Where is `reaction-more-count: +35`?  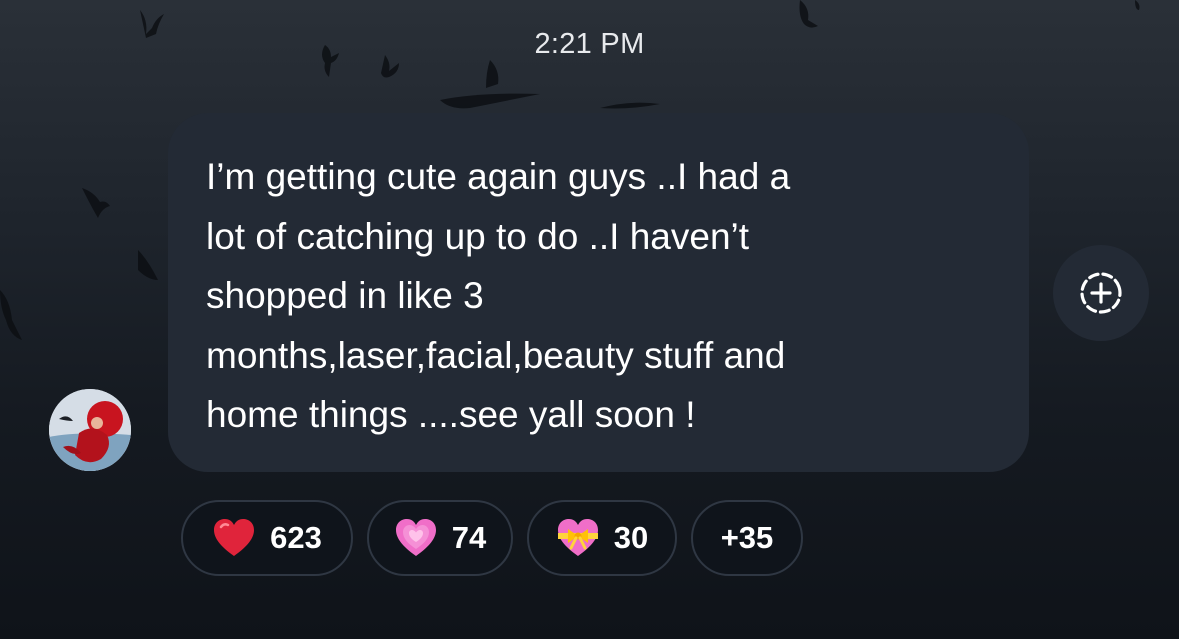
reaction-more-count: +35 is located at coordinates (747, 537).